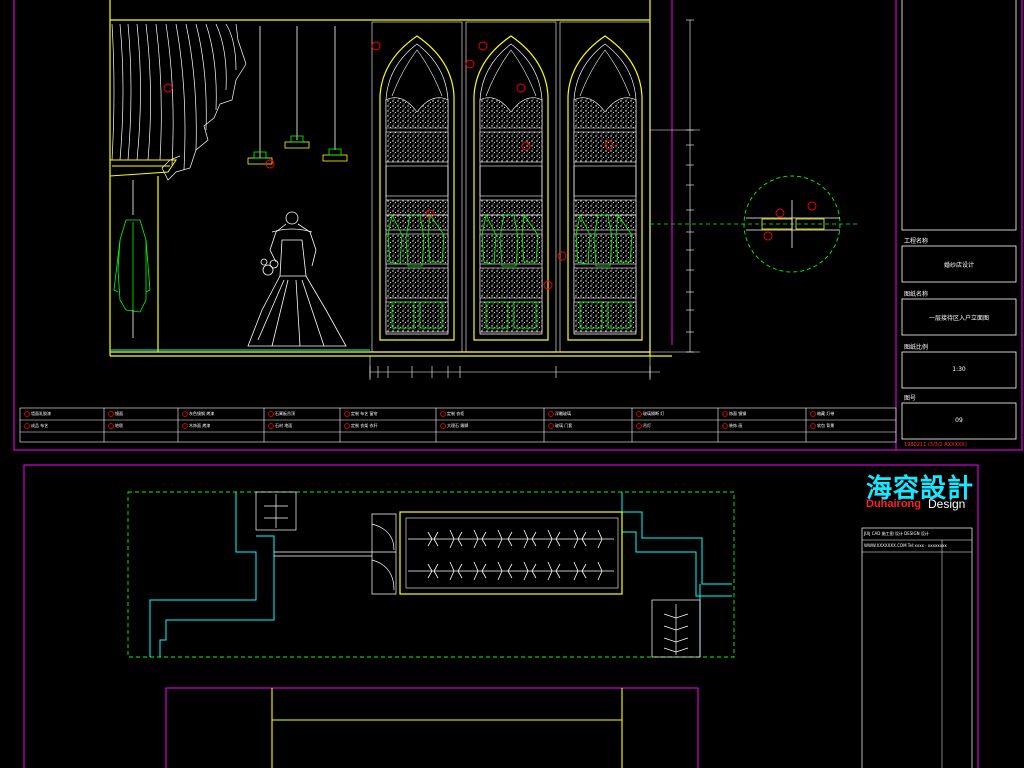  Describe the element at coordinates (736, 425) in the screenshot. I see `legend-cell: 装饰 画` at that location.